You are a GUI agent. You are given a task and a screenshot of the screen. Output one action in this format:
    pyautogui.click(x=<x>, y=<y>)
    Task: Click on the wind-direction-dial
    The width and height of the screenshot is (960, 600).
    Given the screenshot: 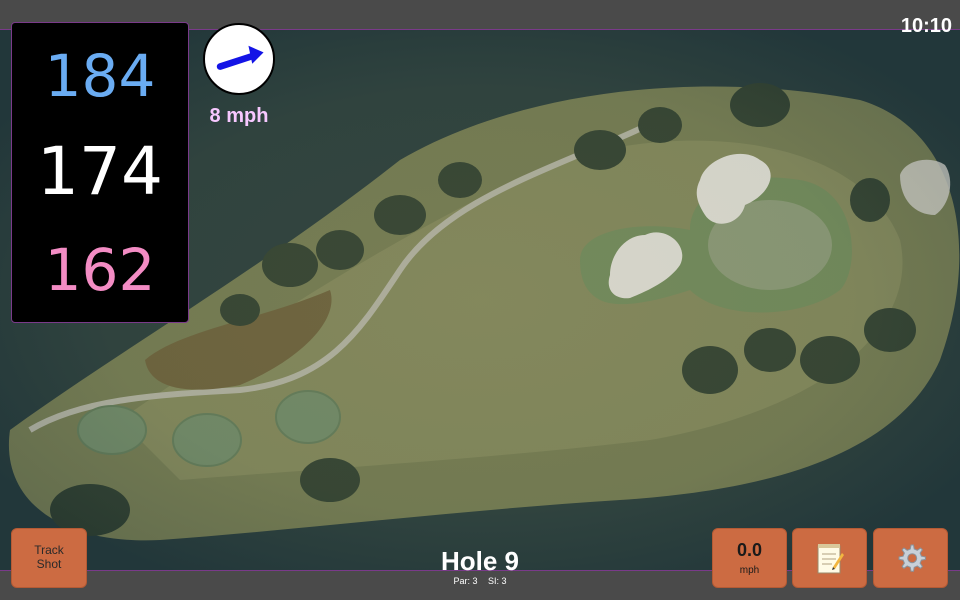 What is the action you would take?
    pyautogui.click(x=239, y=59)
    